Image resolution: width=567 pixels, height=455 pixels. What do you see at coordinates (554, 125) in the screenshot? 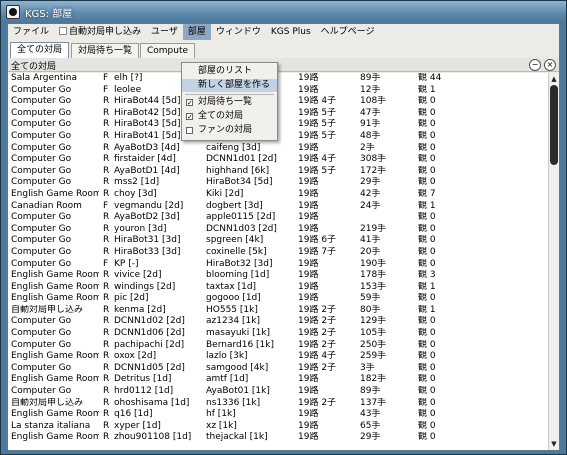
I see `scroll-thumb` at bounding box center [554, 125].